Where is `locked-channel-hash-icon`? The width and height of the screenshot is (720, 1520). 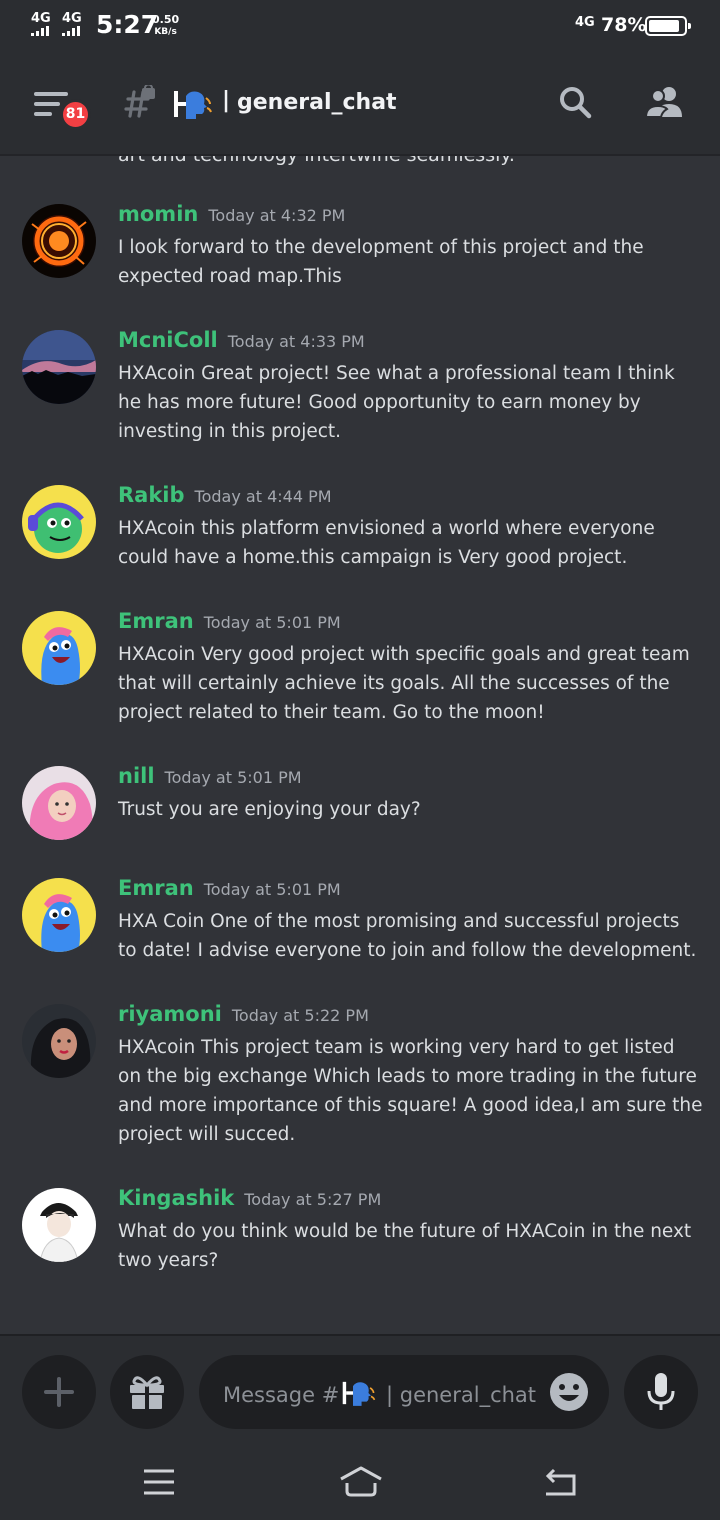
locked-channel-hash-icon is located at coordinates (139, 101).